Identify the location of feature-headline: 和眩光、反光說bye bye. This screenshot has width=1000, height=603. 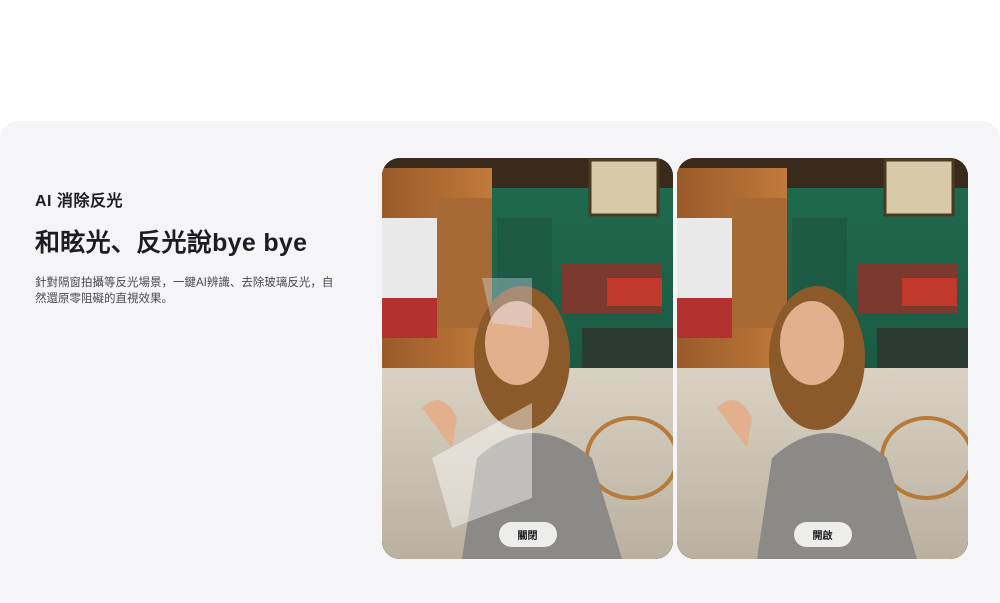
(171, 243).